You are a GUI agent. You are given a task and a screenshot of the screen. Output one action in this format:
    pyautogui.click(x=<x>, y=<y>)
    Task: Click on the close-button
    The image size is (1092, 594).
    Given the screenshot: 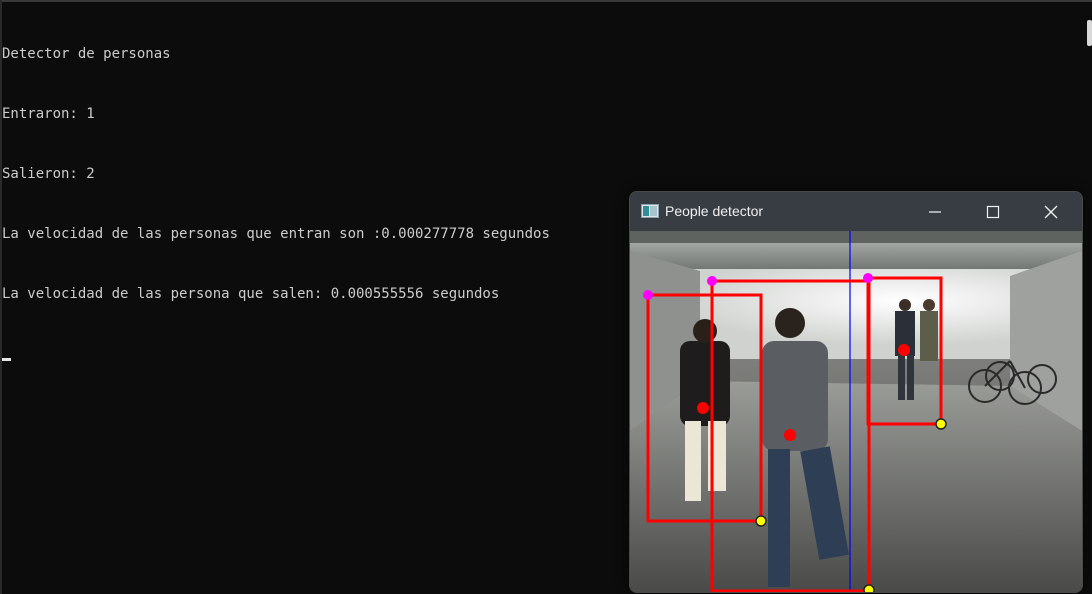 What is the action you would take?
    pyautogui.click(x=1051, y=211)
    